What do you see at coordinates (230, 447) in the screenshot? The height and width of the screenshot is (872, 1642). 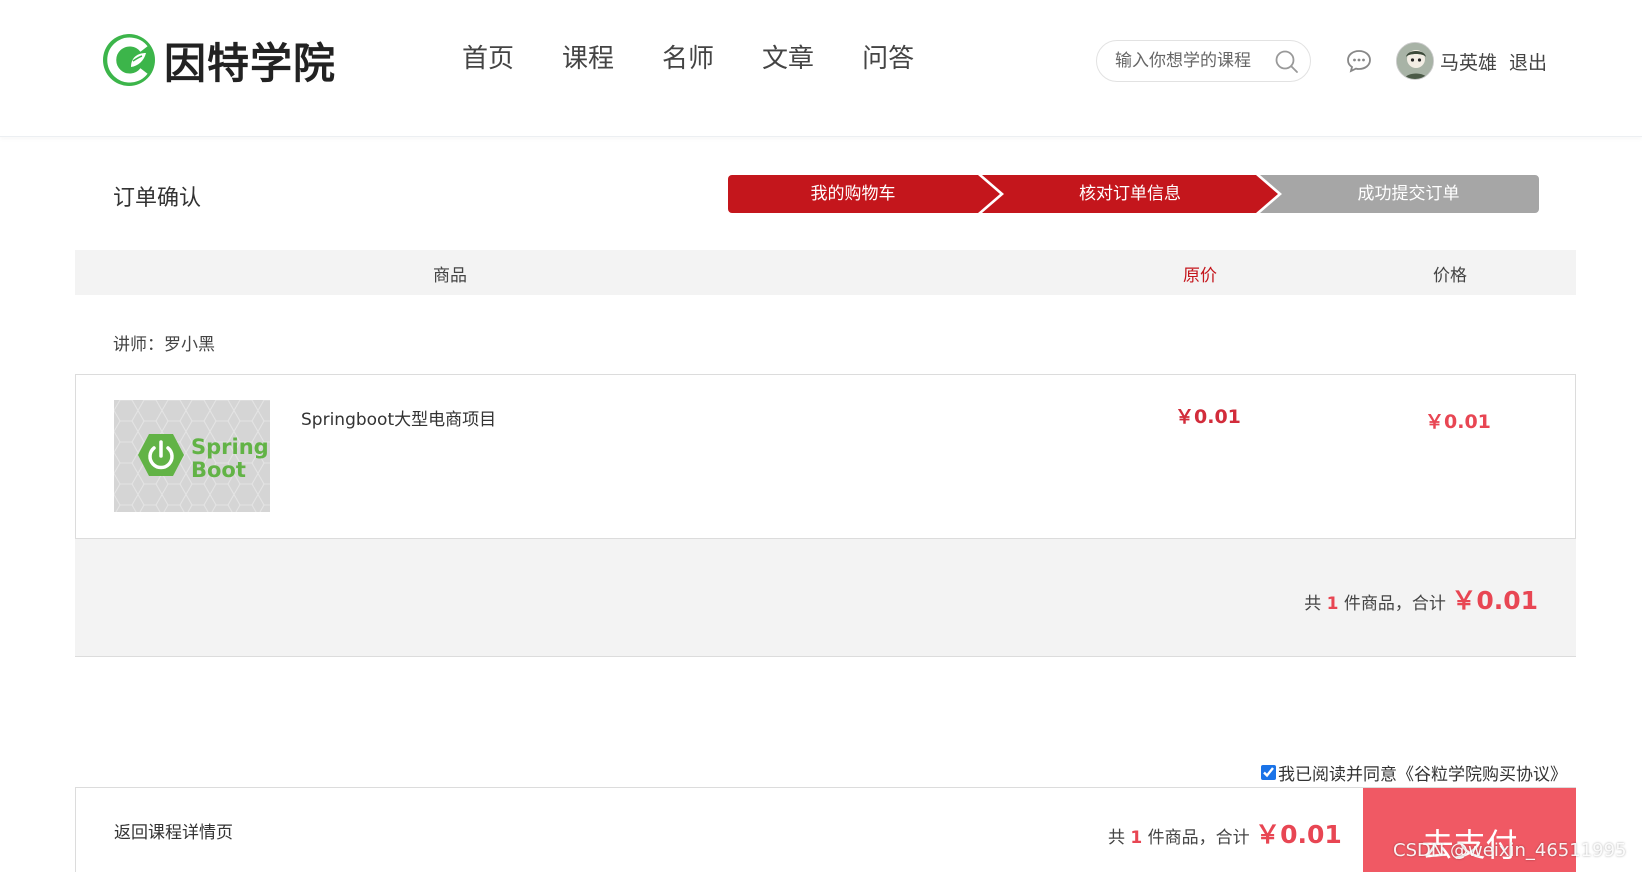 I see `logo-word-spring: Spring` at bounding box center [230, 447].